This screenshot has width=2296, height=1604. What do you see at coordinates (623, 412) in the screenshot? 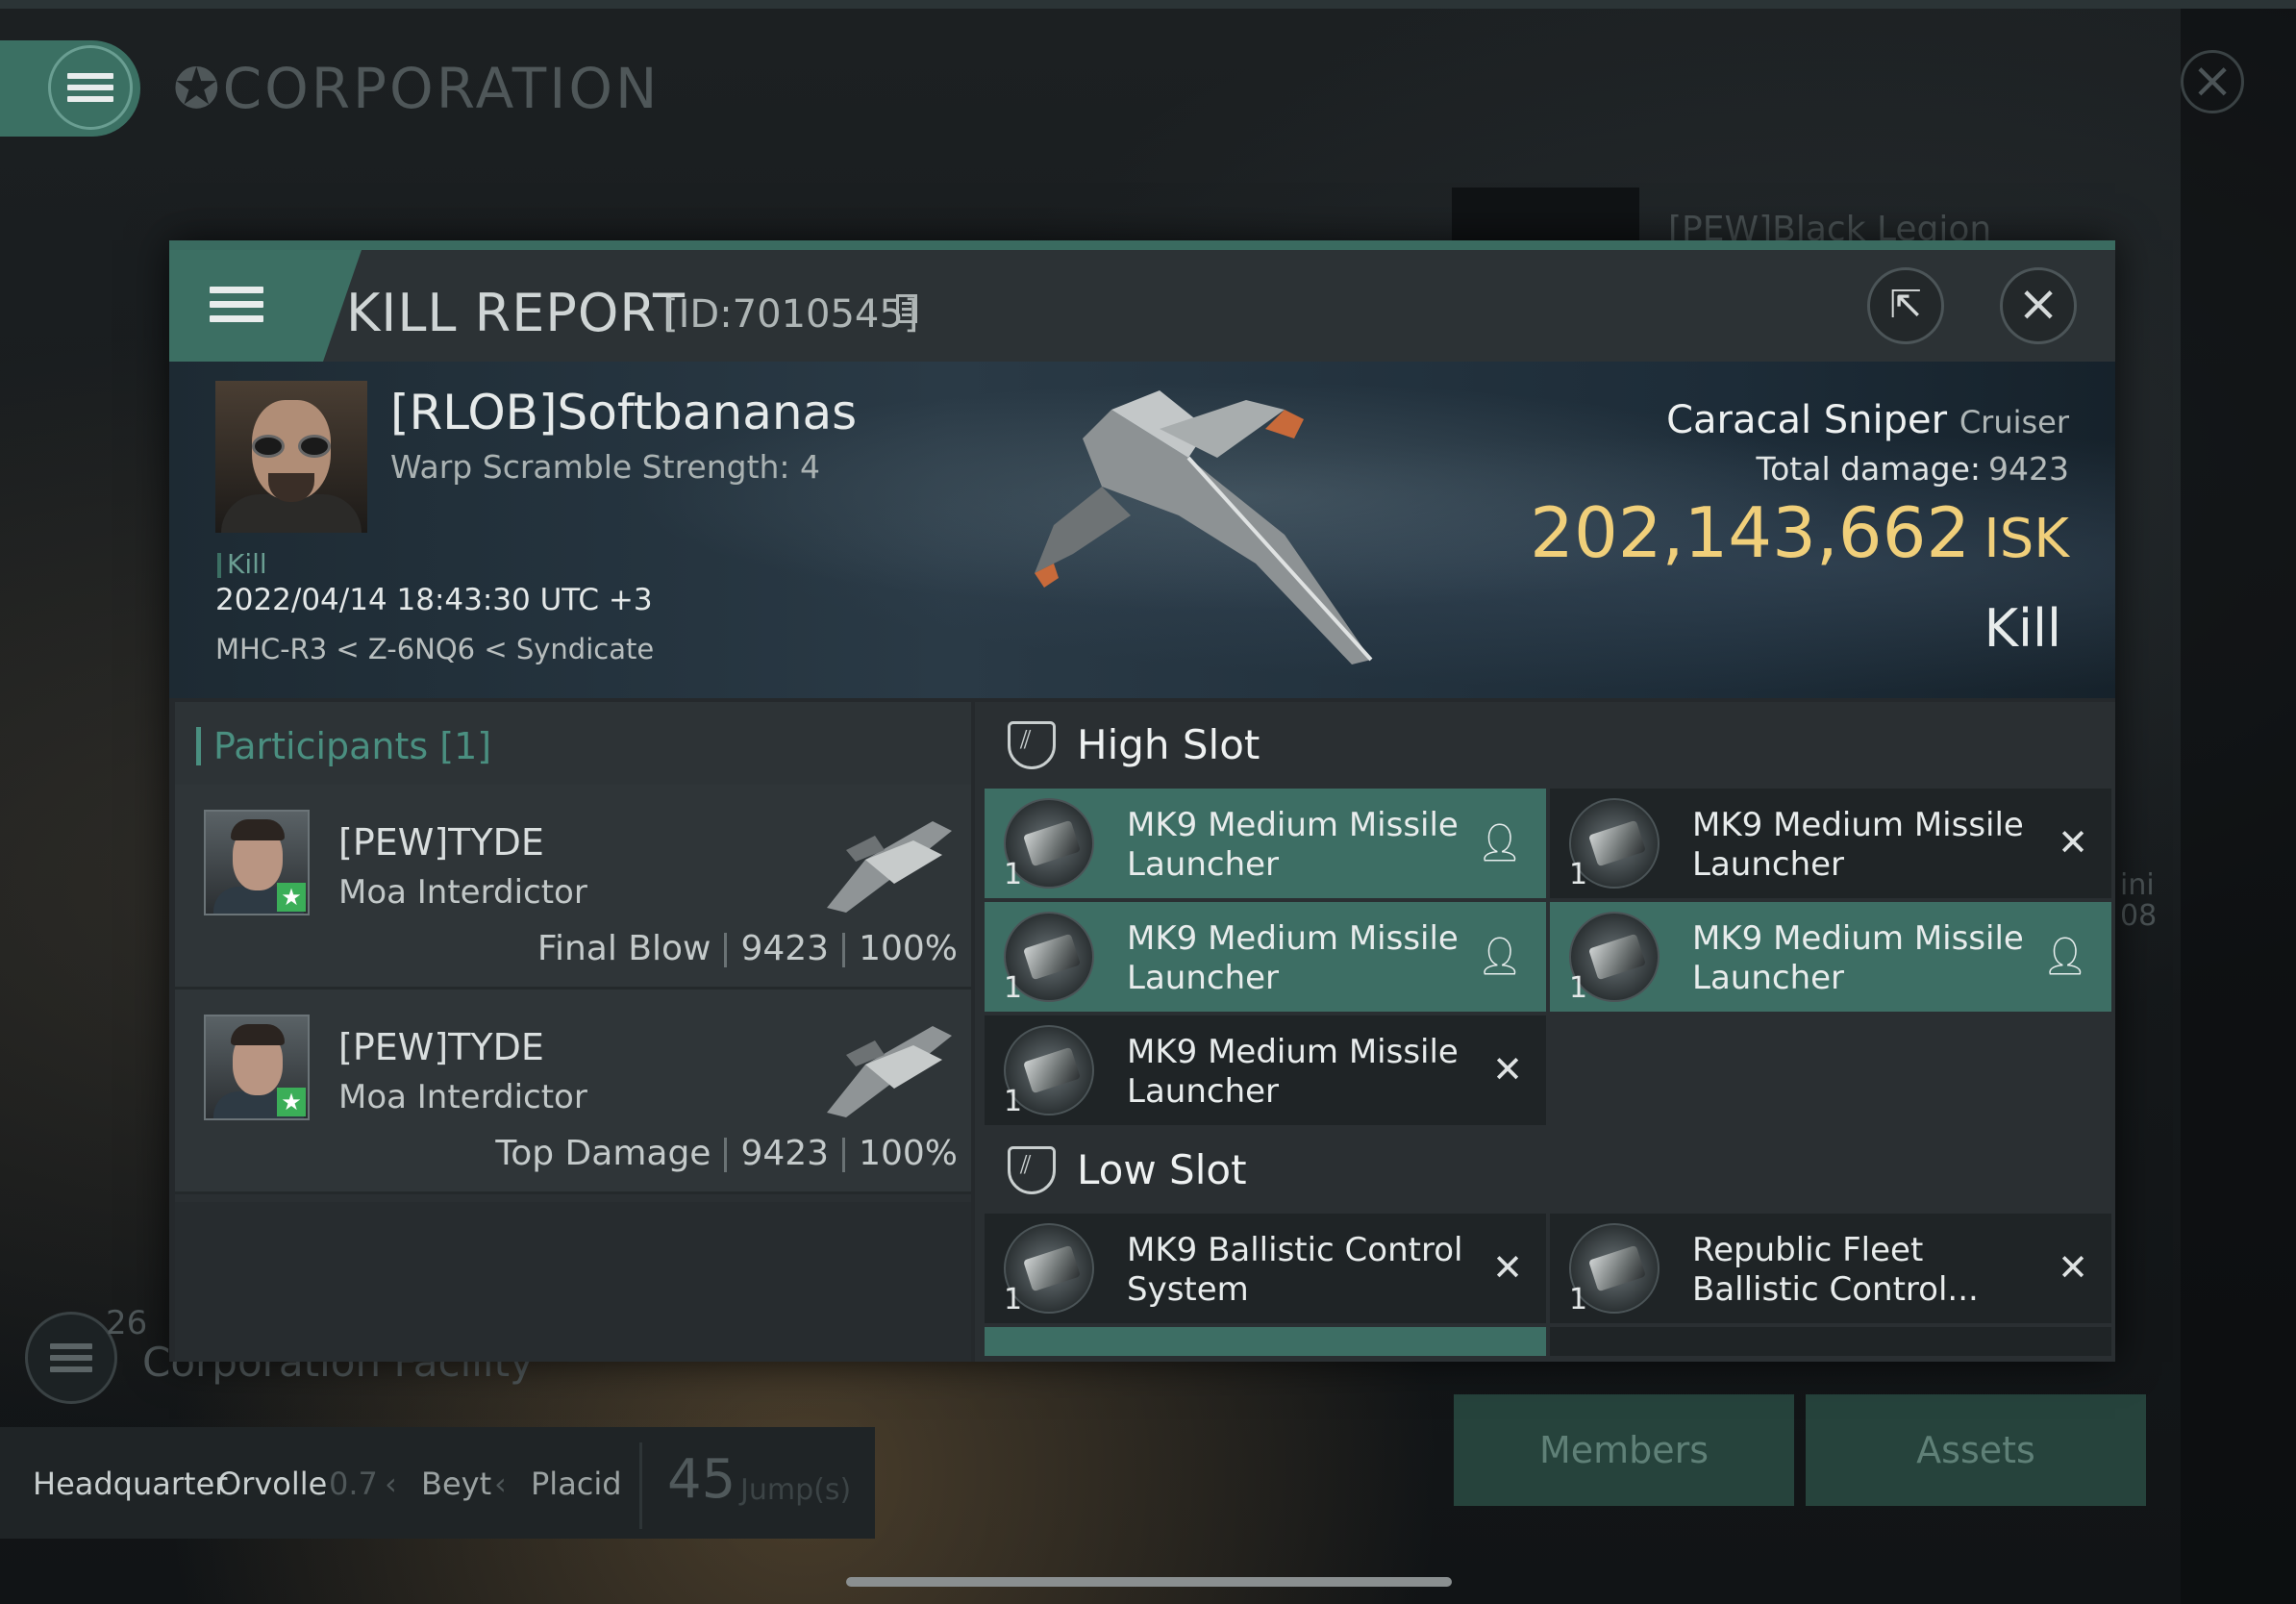
I see `victim-name: [RLOB]Softbananas` at bounding box center [623, 412].